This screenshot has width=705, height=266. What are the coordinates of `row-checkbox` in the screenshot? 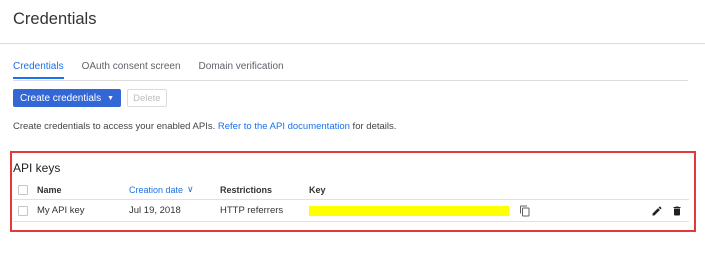 It's located at (23, 210).